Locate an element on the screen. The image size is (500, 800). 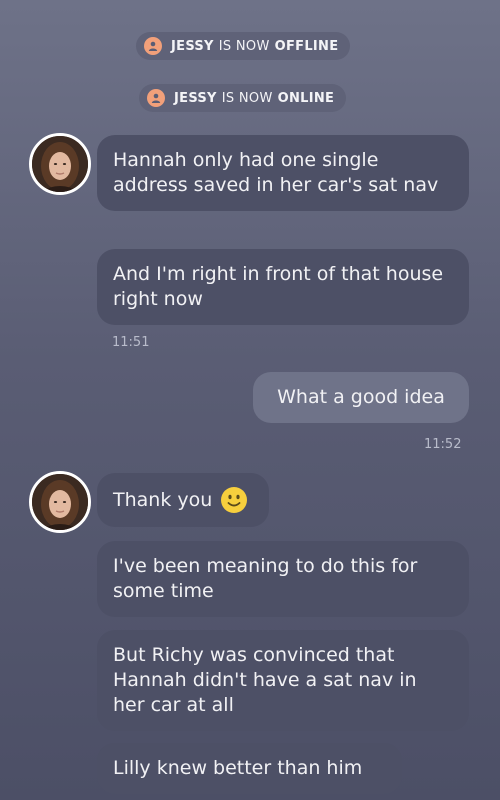
message-text: Lilly knew better than him is located at coordinates (238, 768).